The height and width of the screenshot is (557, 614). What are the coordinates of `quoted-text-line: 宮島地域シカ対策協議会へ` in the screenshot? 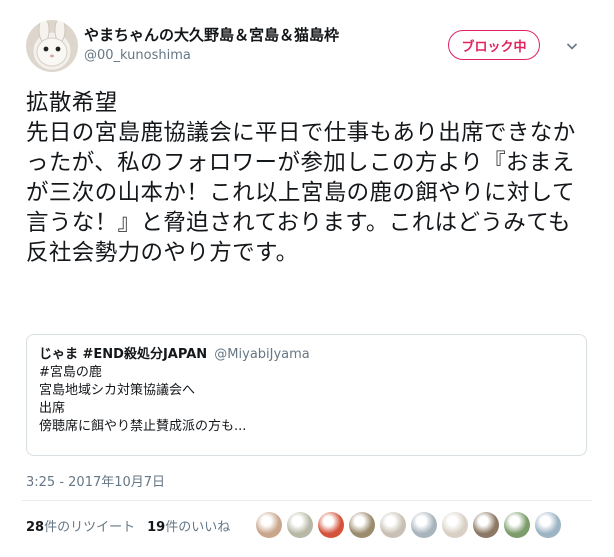 It's located at (117, 390).